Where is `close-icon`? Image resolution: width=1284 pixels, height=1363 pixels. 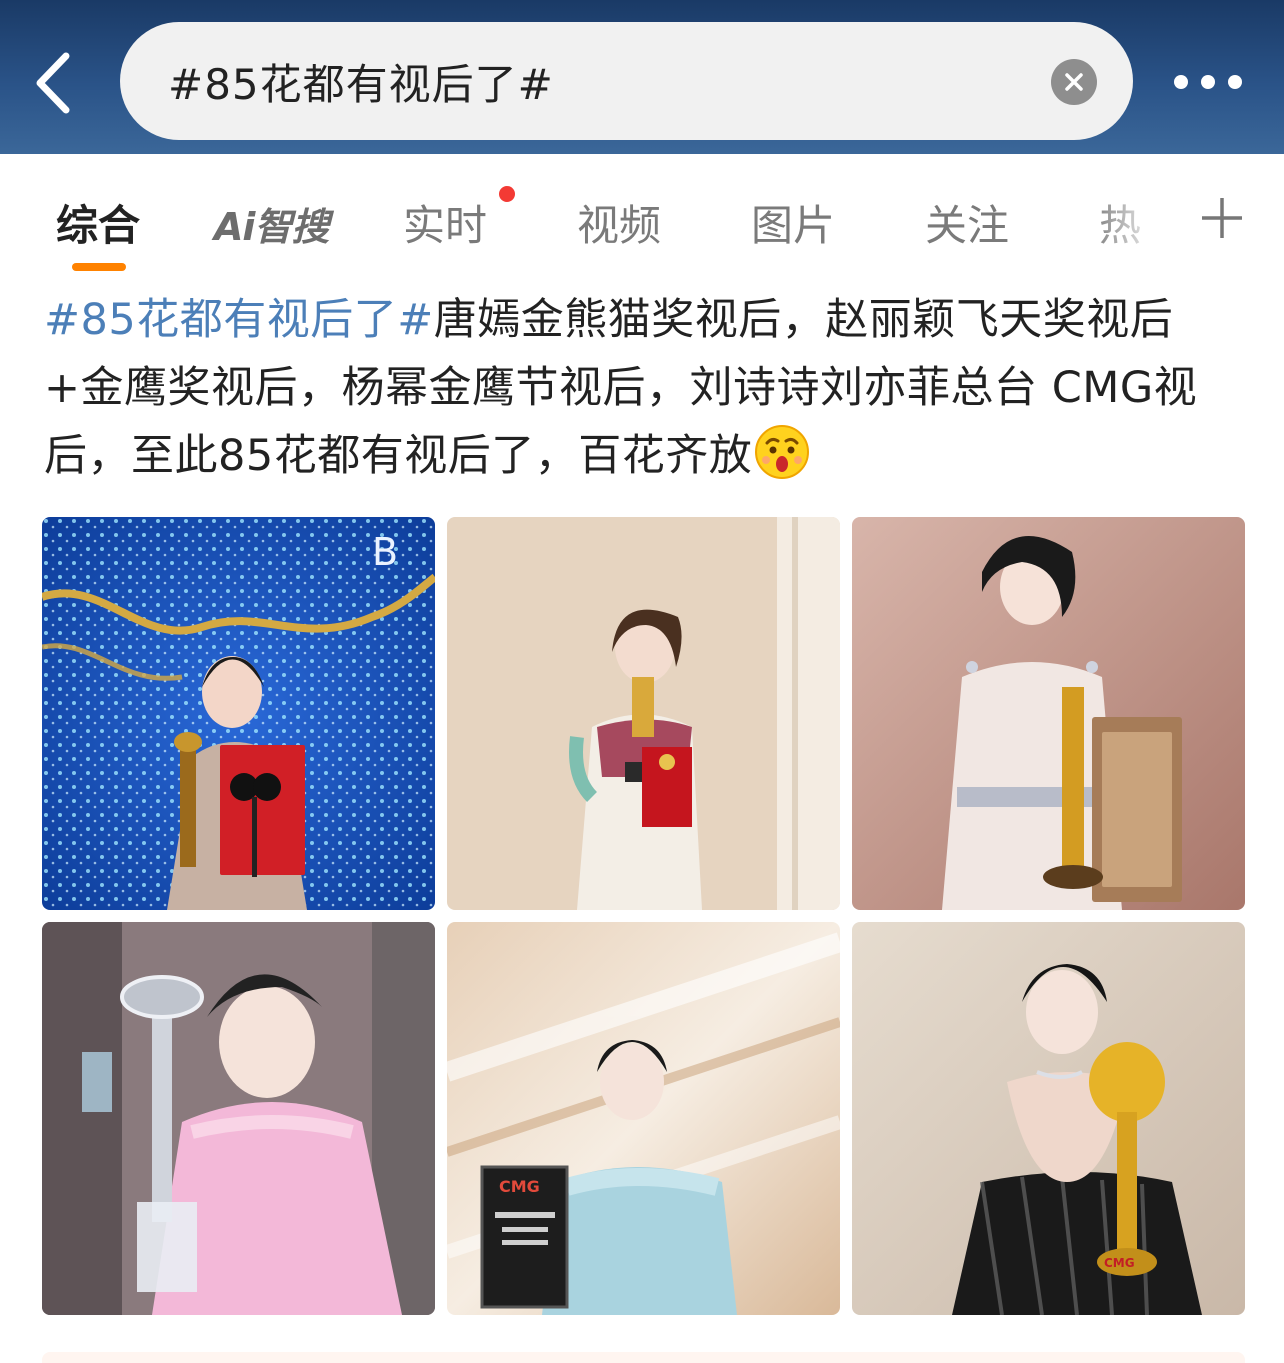
close-icon is located at coordinates (1074, 82).